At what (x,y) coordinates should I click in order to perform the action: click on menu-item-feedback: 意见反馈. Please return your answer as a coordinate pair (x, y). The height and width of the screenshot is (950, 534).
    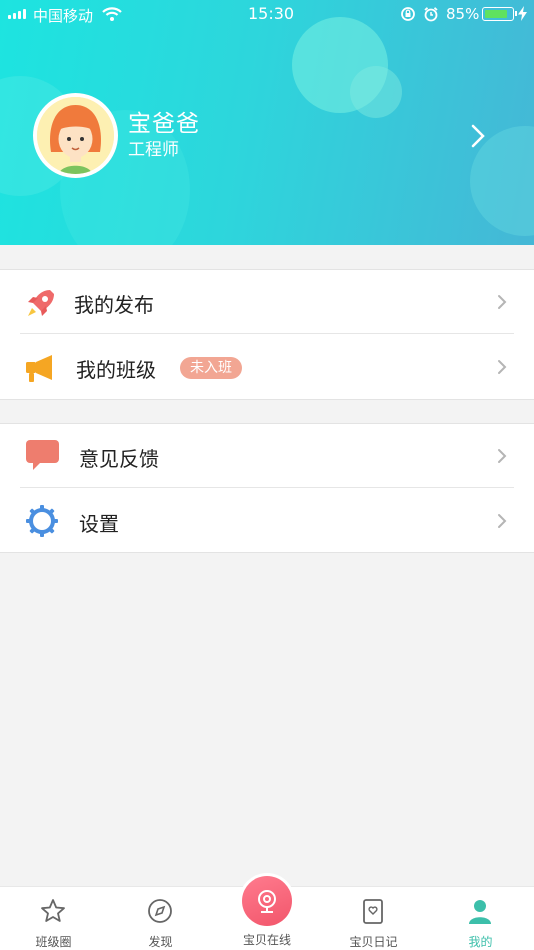
    Looking at the image, I should click on (267, 456).